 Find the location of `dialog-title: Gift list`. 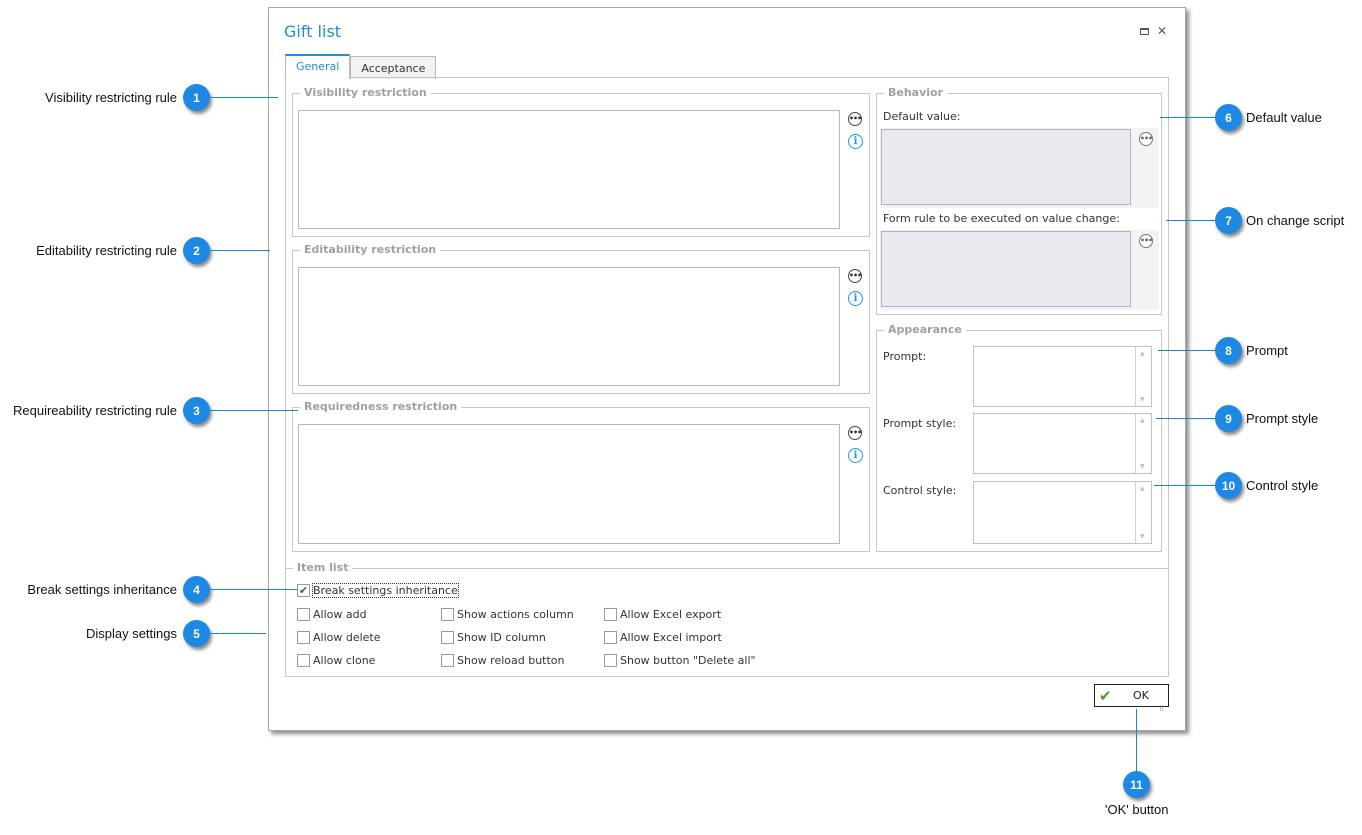

dialog-title: Gift list is located at coordinates (313, 31).